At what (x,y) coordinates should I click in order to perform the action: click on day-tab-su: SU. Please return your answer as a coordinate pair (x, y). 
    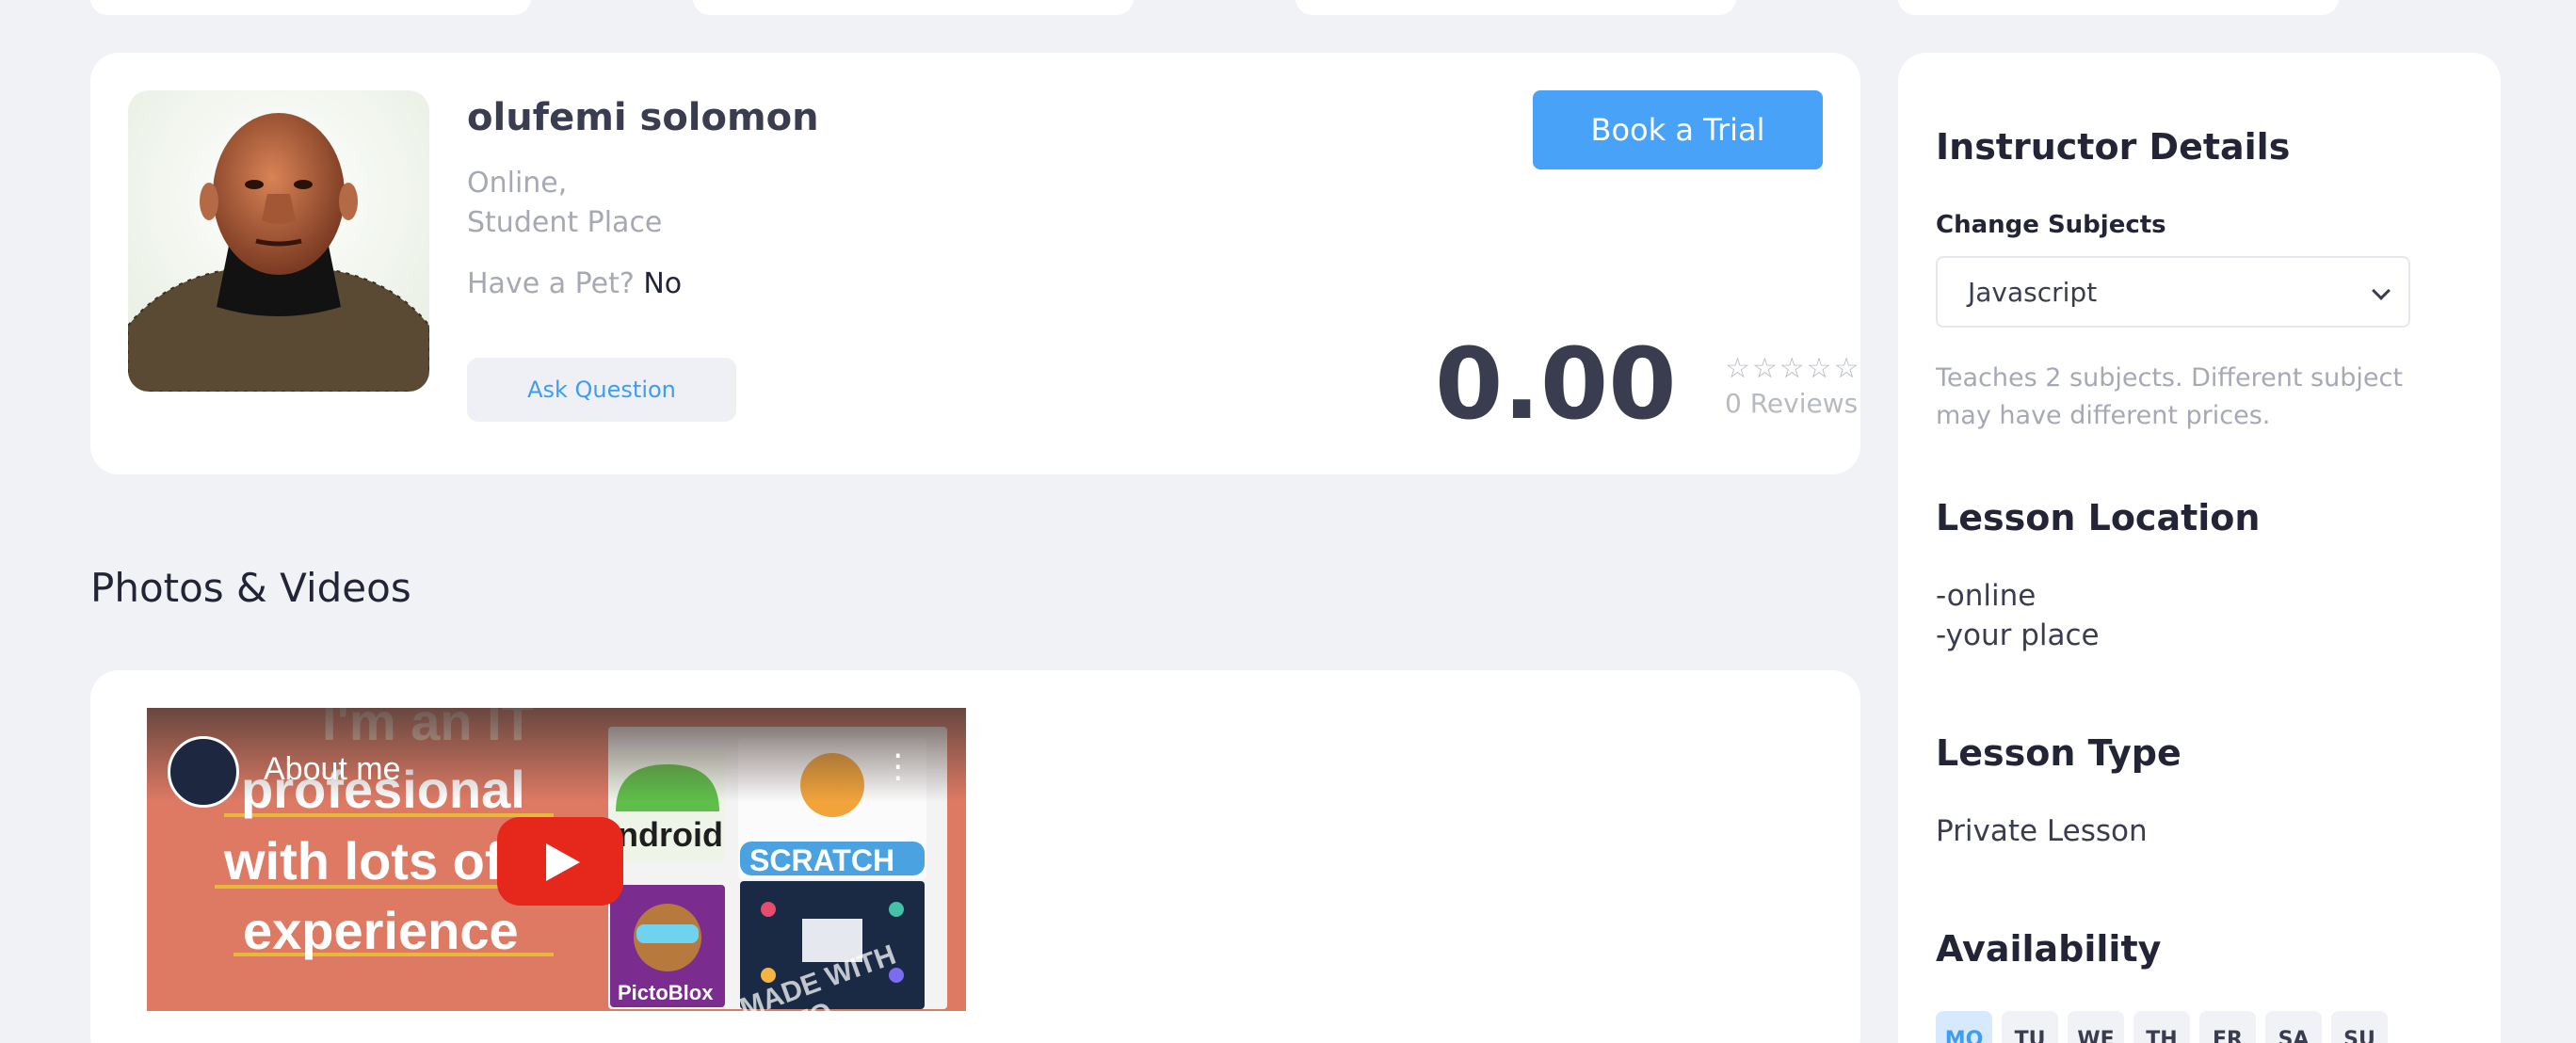
    Looking at the image, I should click on (2359, 1027).